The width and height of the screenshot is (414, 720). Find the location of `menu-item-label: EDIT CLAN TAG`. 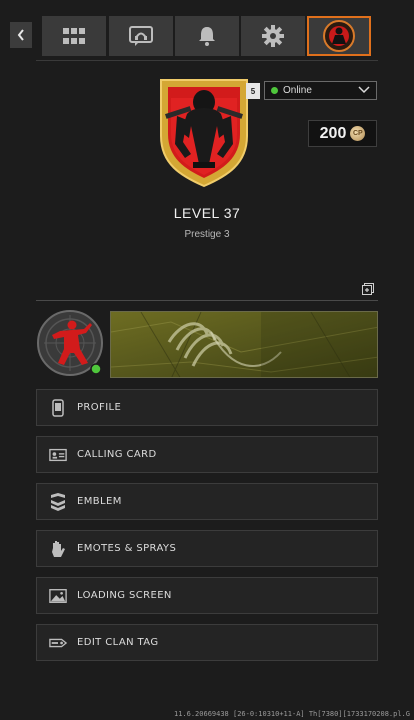

menu-item-label: EDIT CLAN TAG is located at coordinates (118, 642).